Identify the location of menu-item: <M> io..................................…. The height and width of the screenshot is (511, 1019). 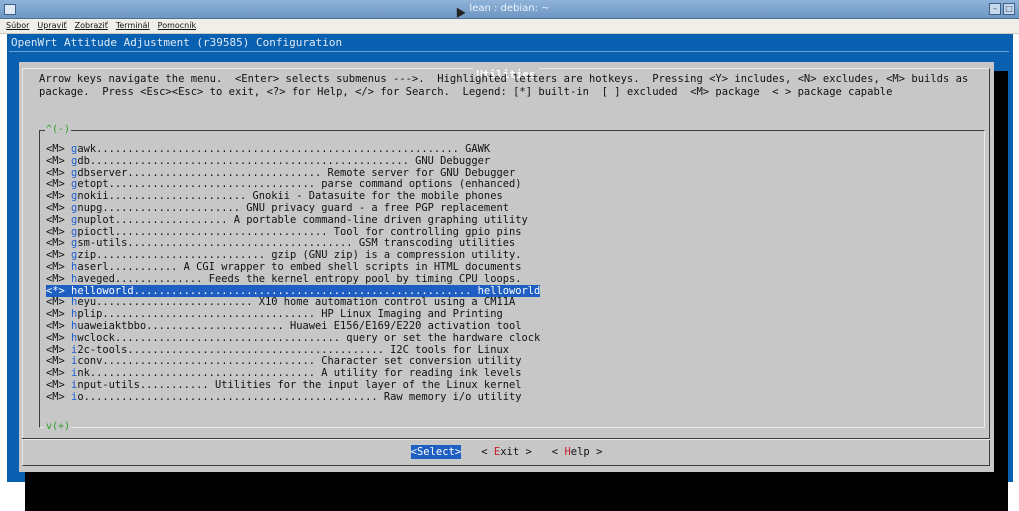
(396, 397).